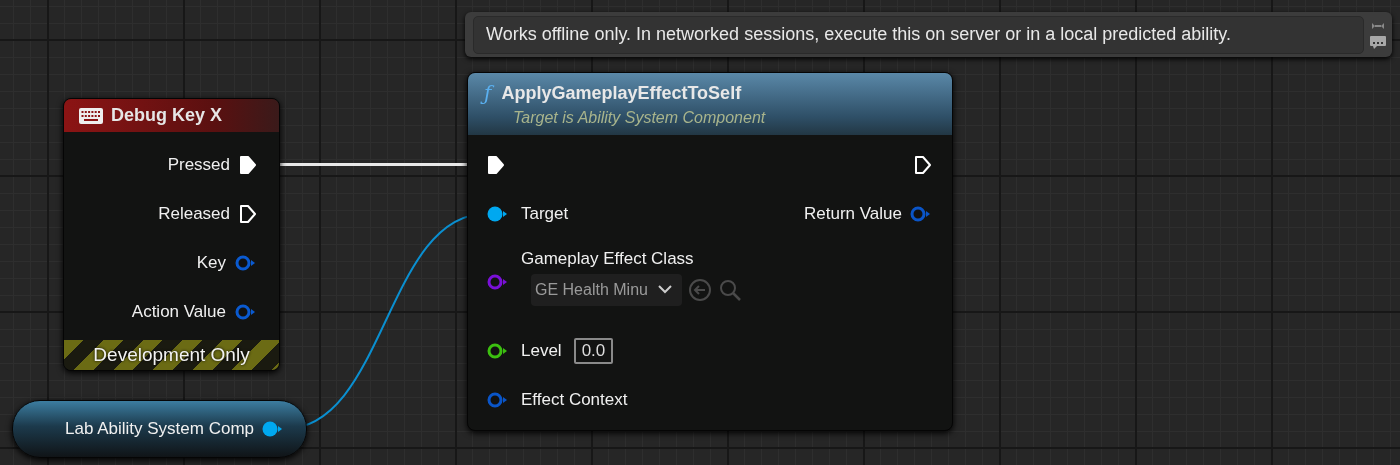 This screenshot has width=1400, height=465. I want to click on pin-label: Action Value, so click(178, 311).